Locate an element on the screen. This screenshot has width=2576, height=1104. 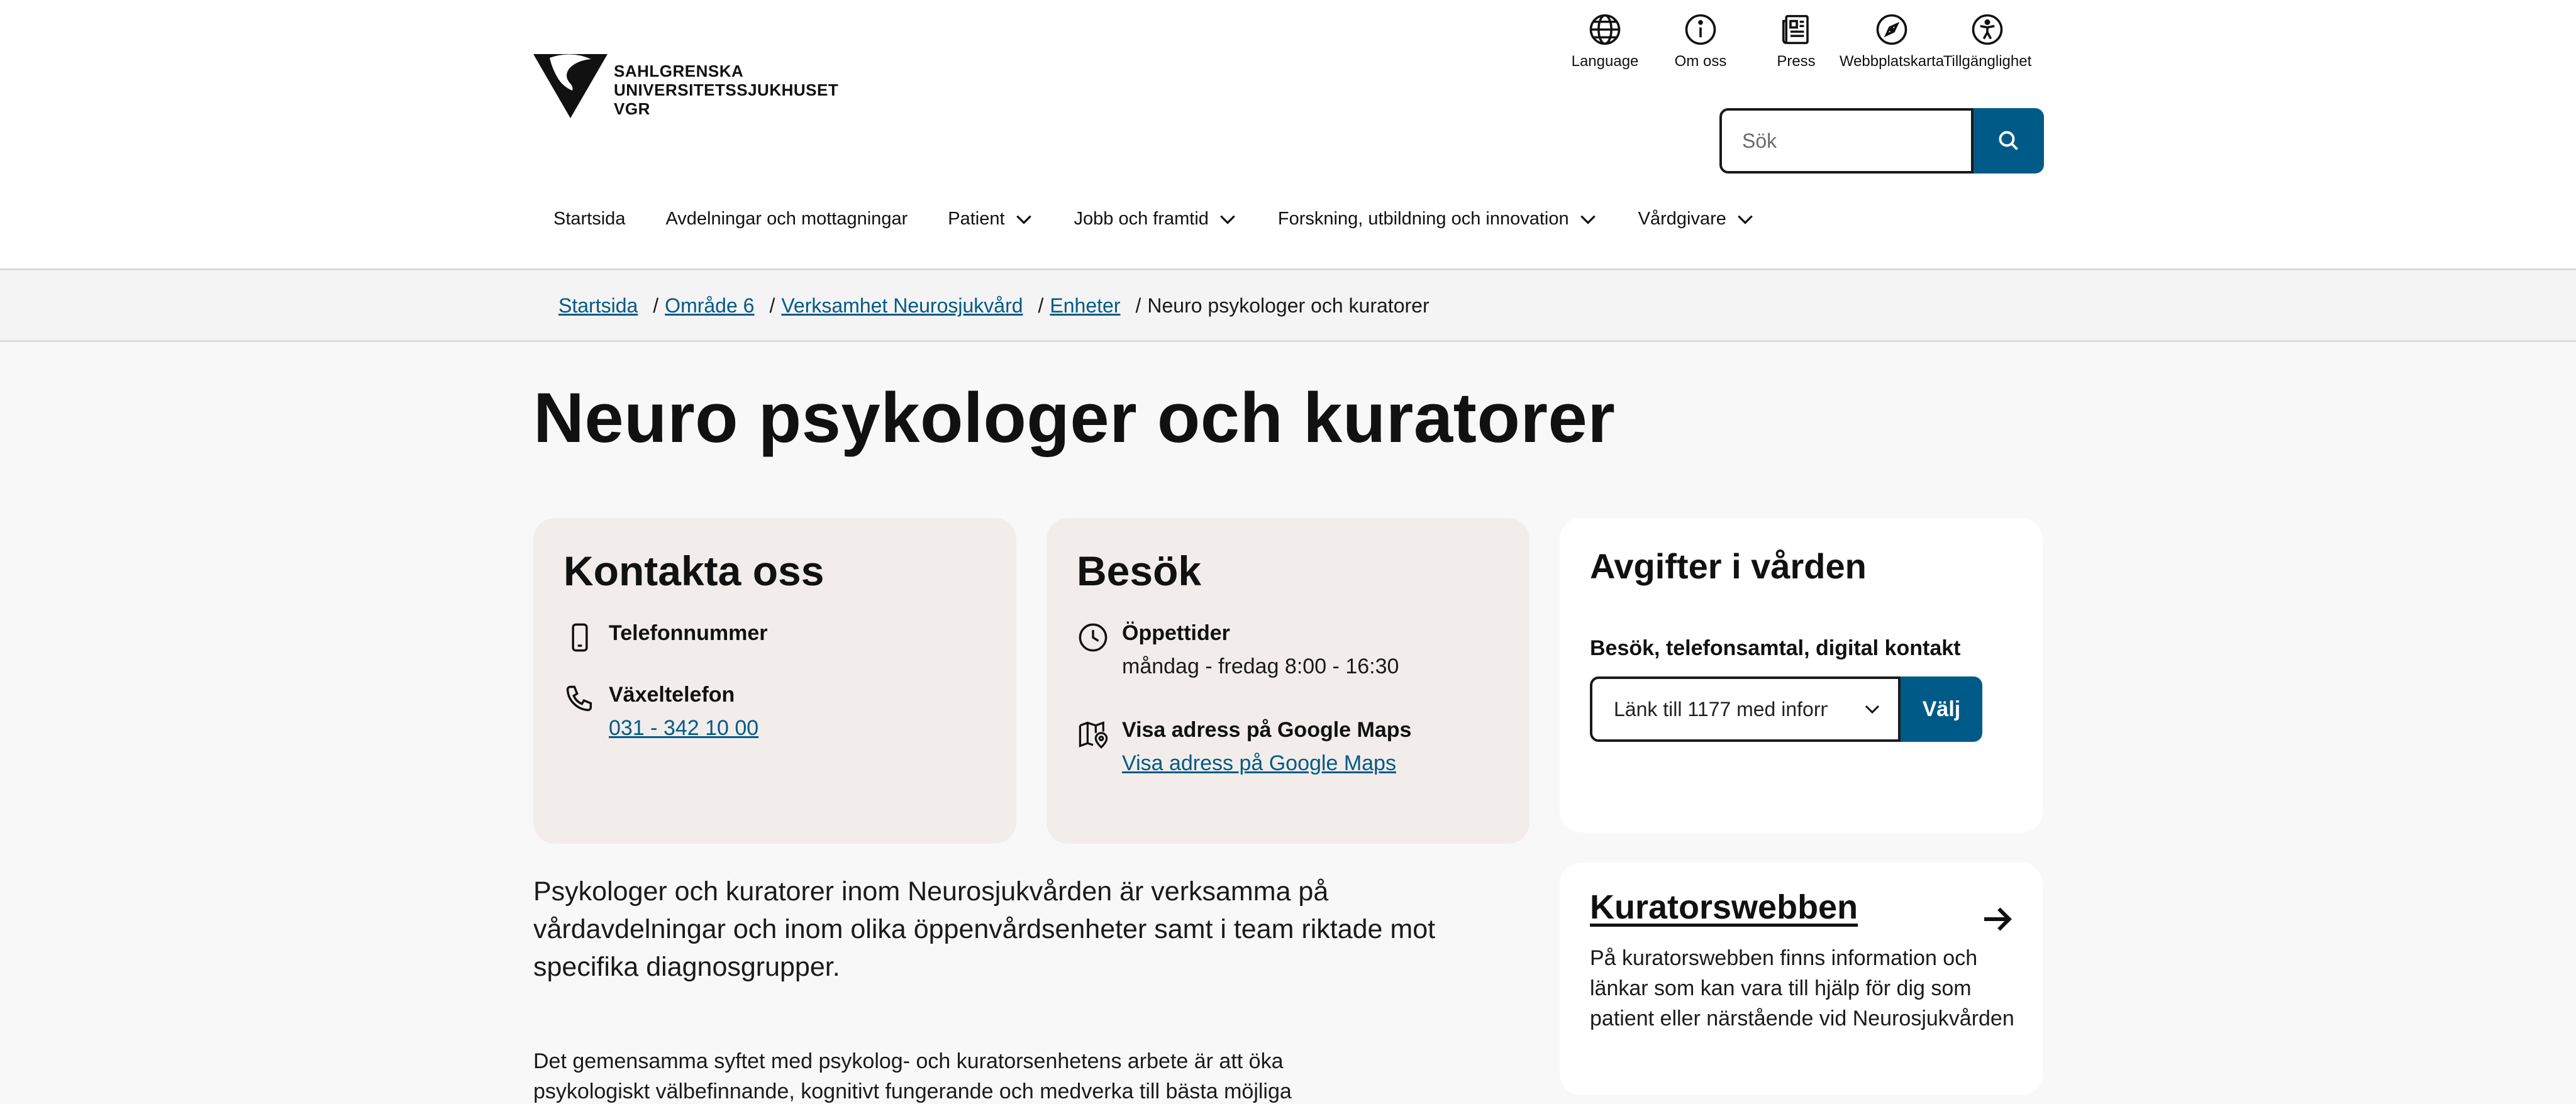
breadcrumb-link-enheter: Enheter is located at coordinates (1085, 305).